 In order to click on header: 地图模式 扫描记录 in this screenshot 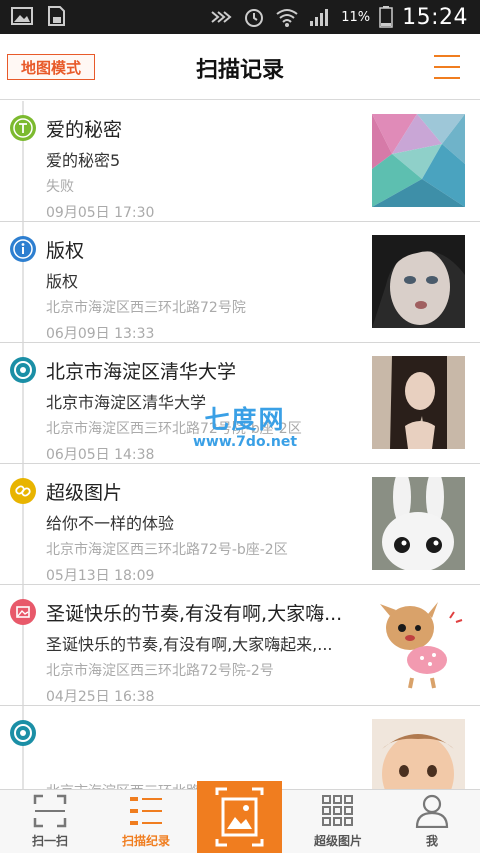, I will do `click(240, 67)`.